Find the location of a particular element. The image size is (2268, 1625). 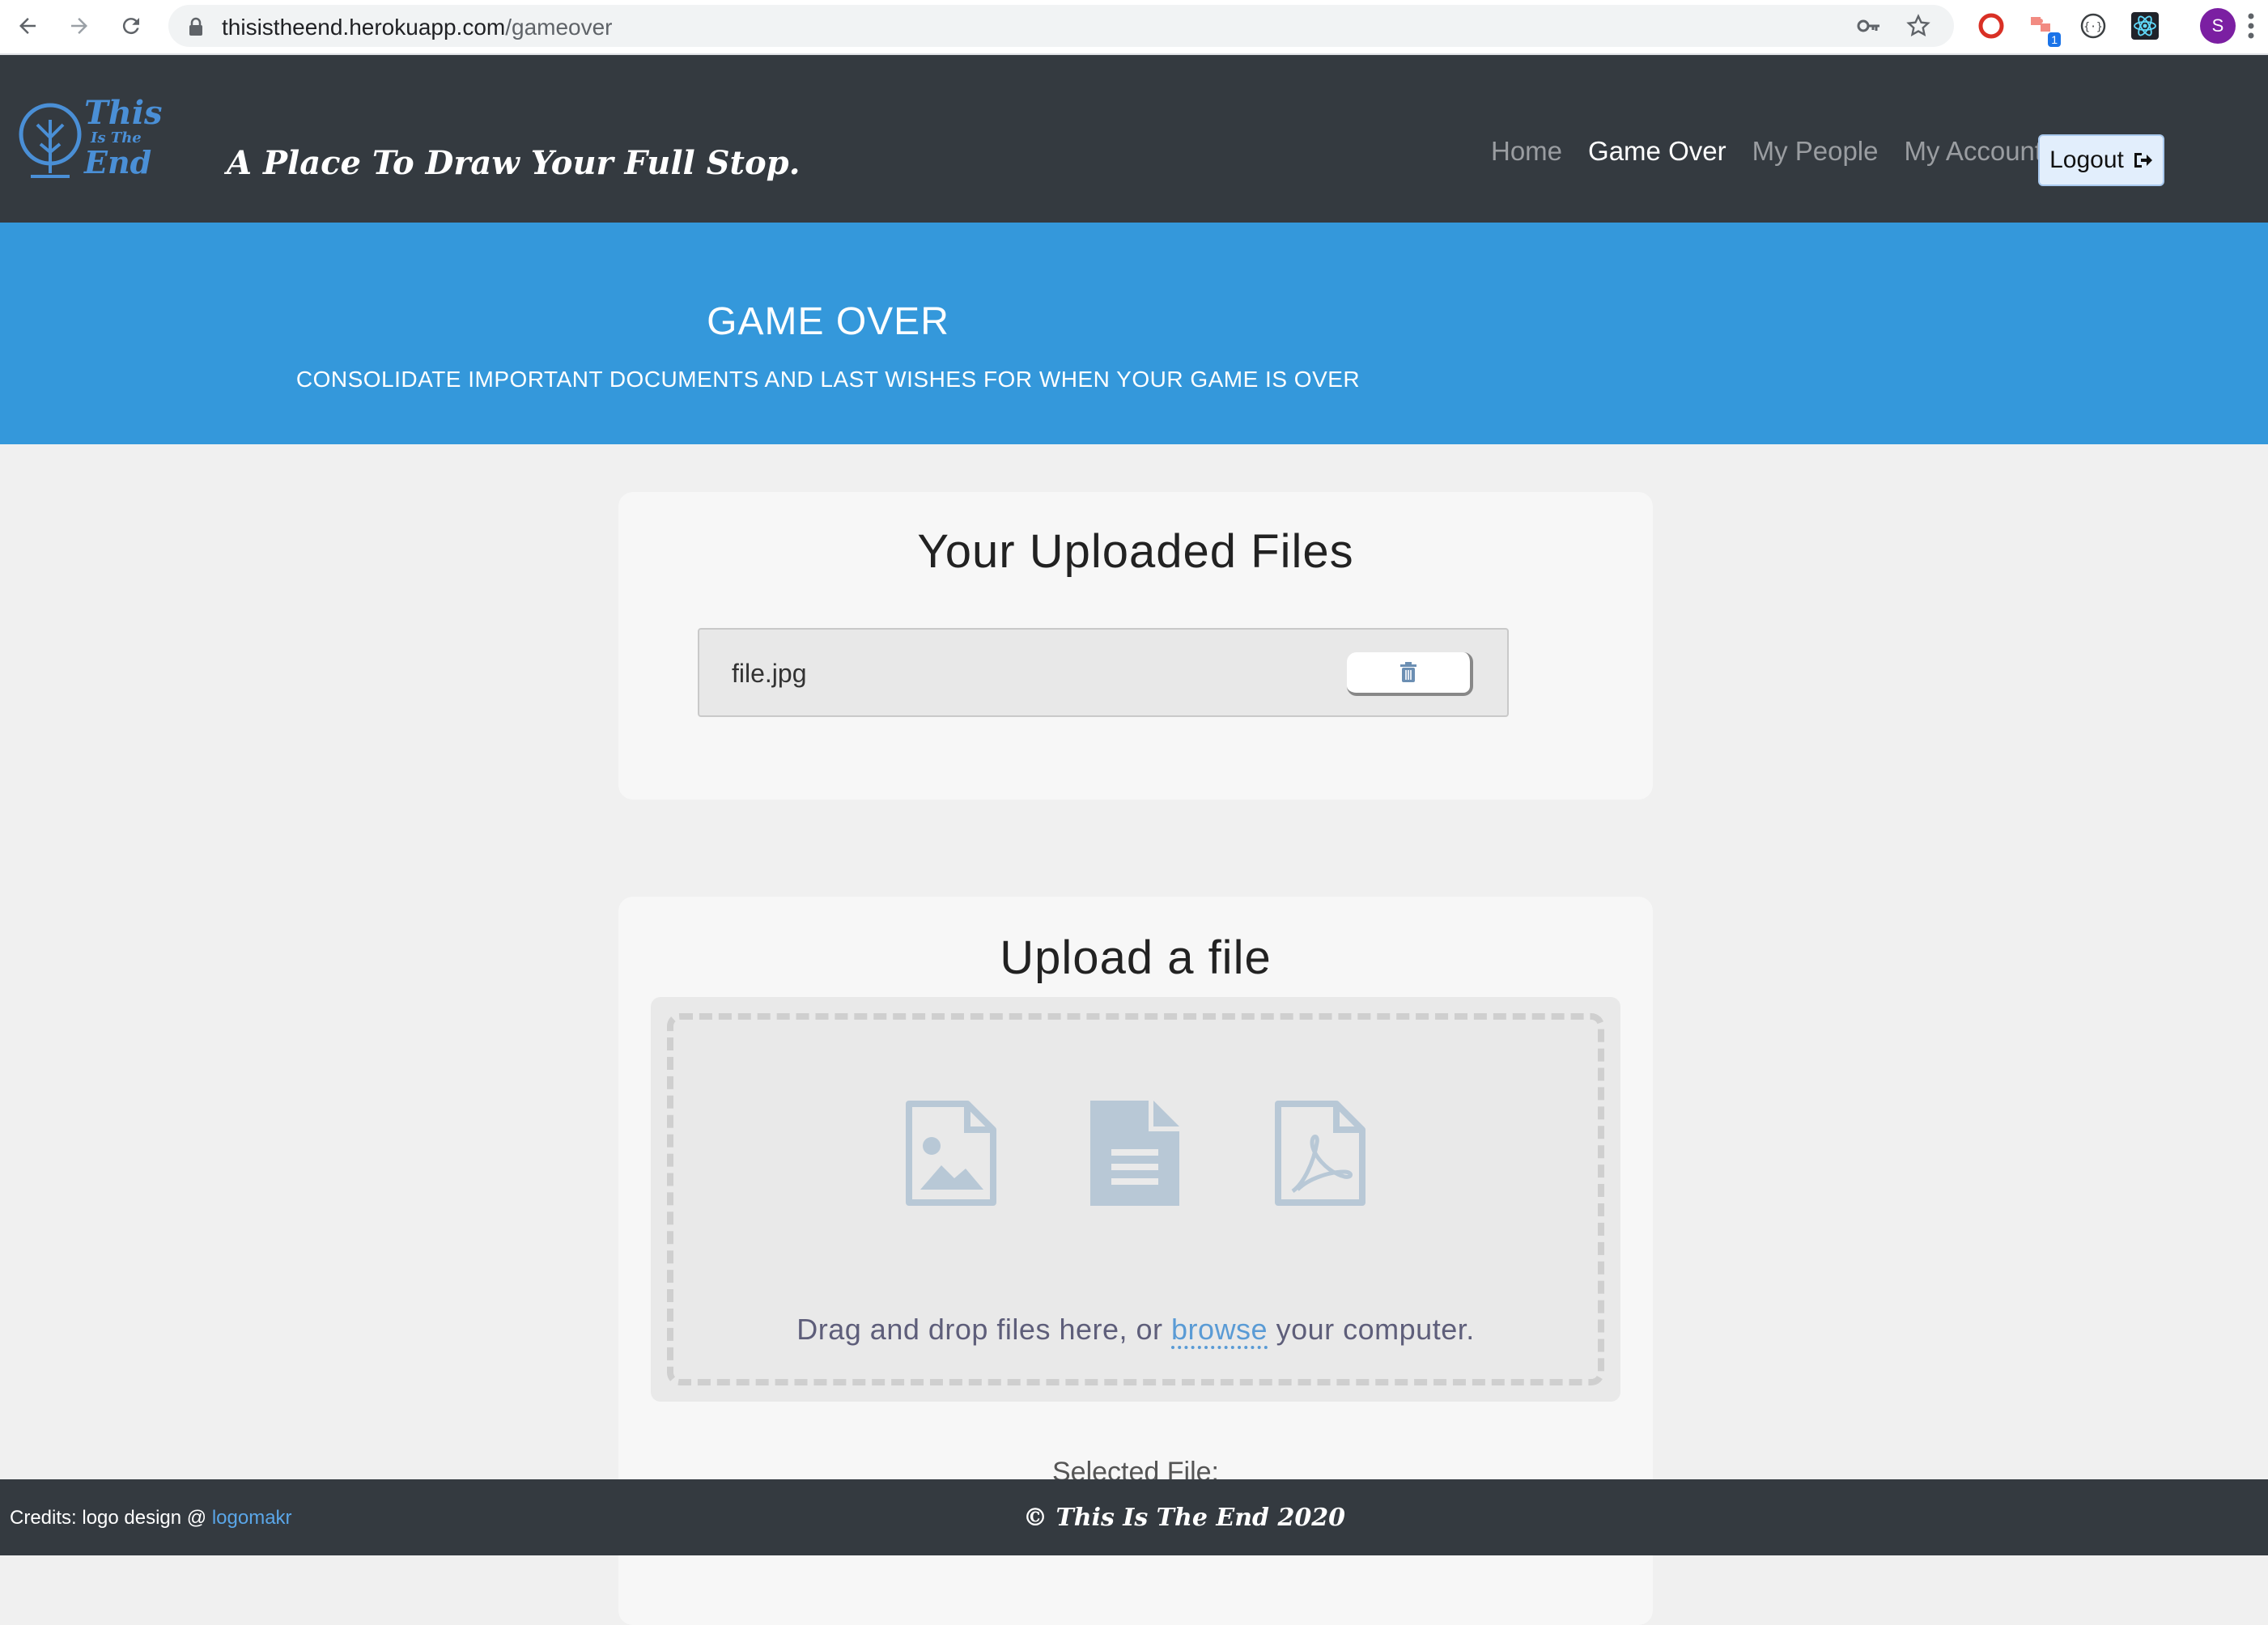

lock-icon is located at coordinates (195, 26).